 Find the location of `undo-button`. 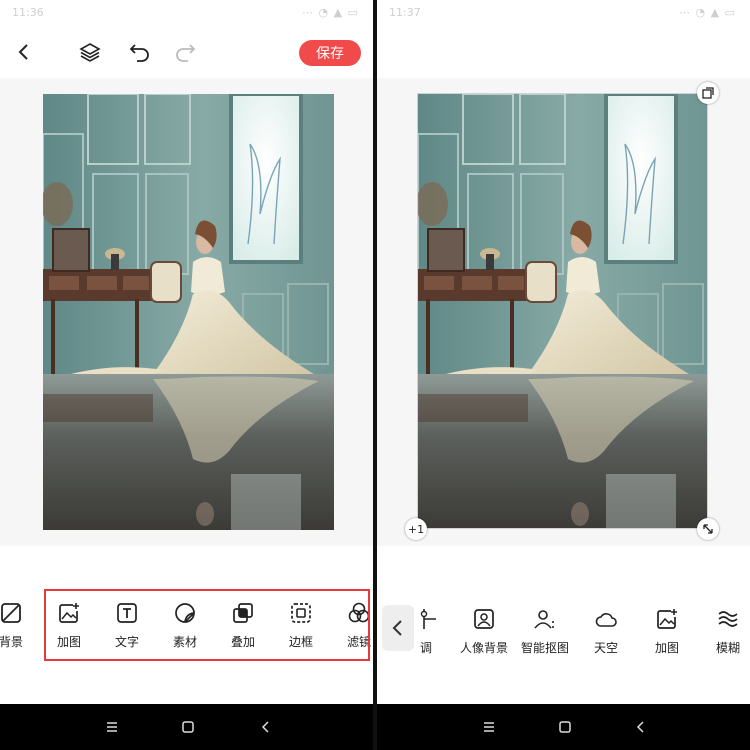

undo-button is located at coordinates (140, 52).